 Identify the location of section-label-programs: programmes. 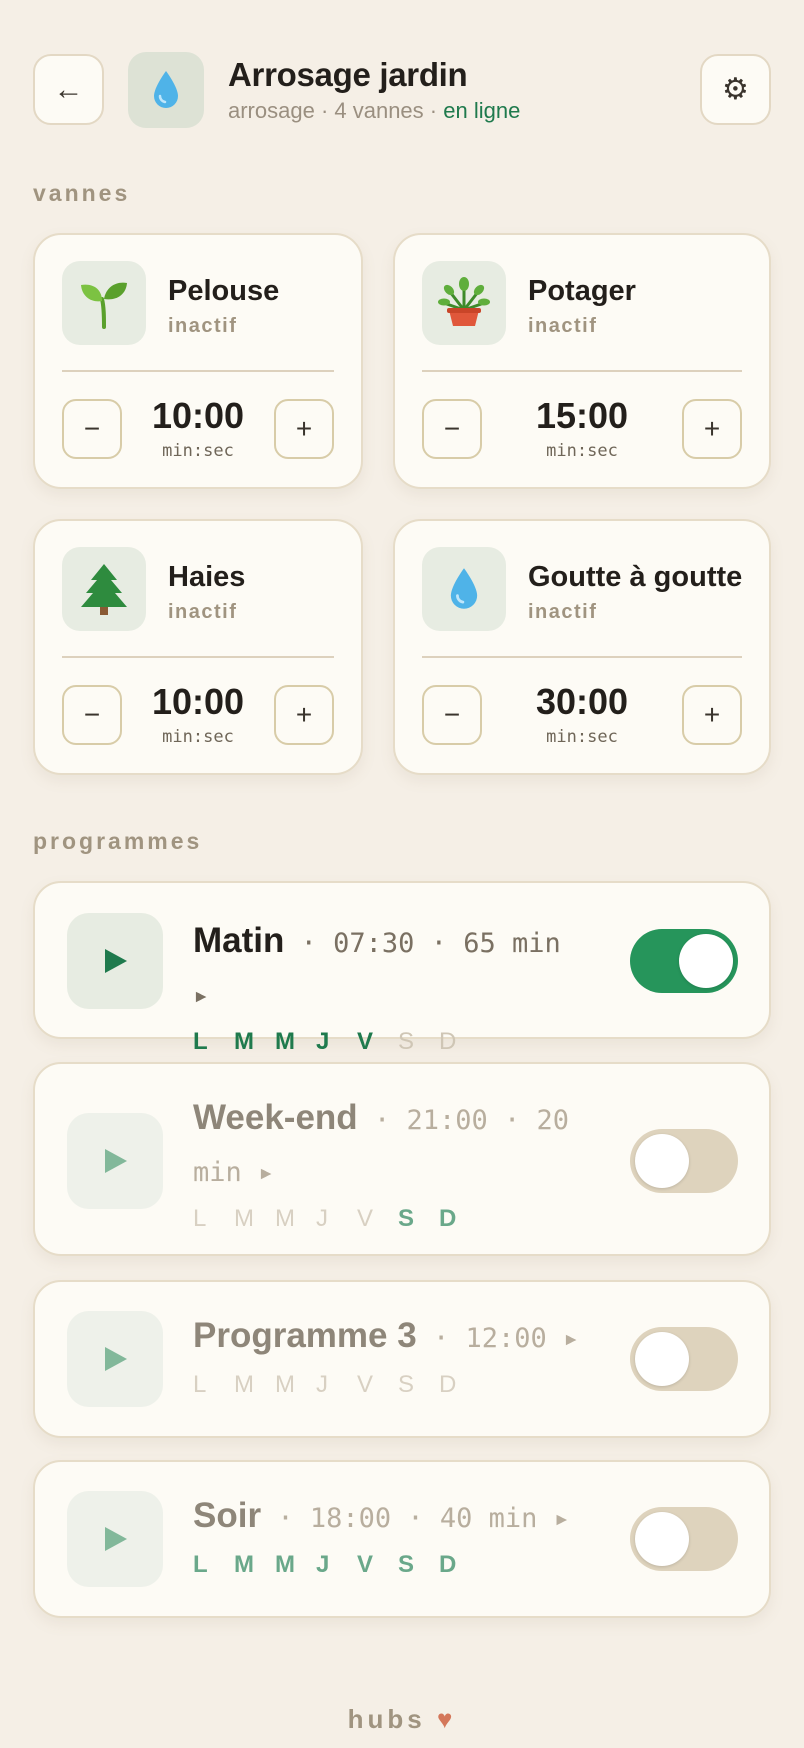
(118, 841).